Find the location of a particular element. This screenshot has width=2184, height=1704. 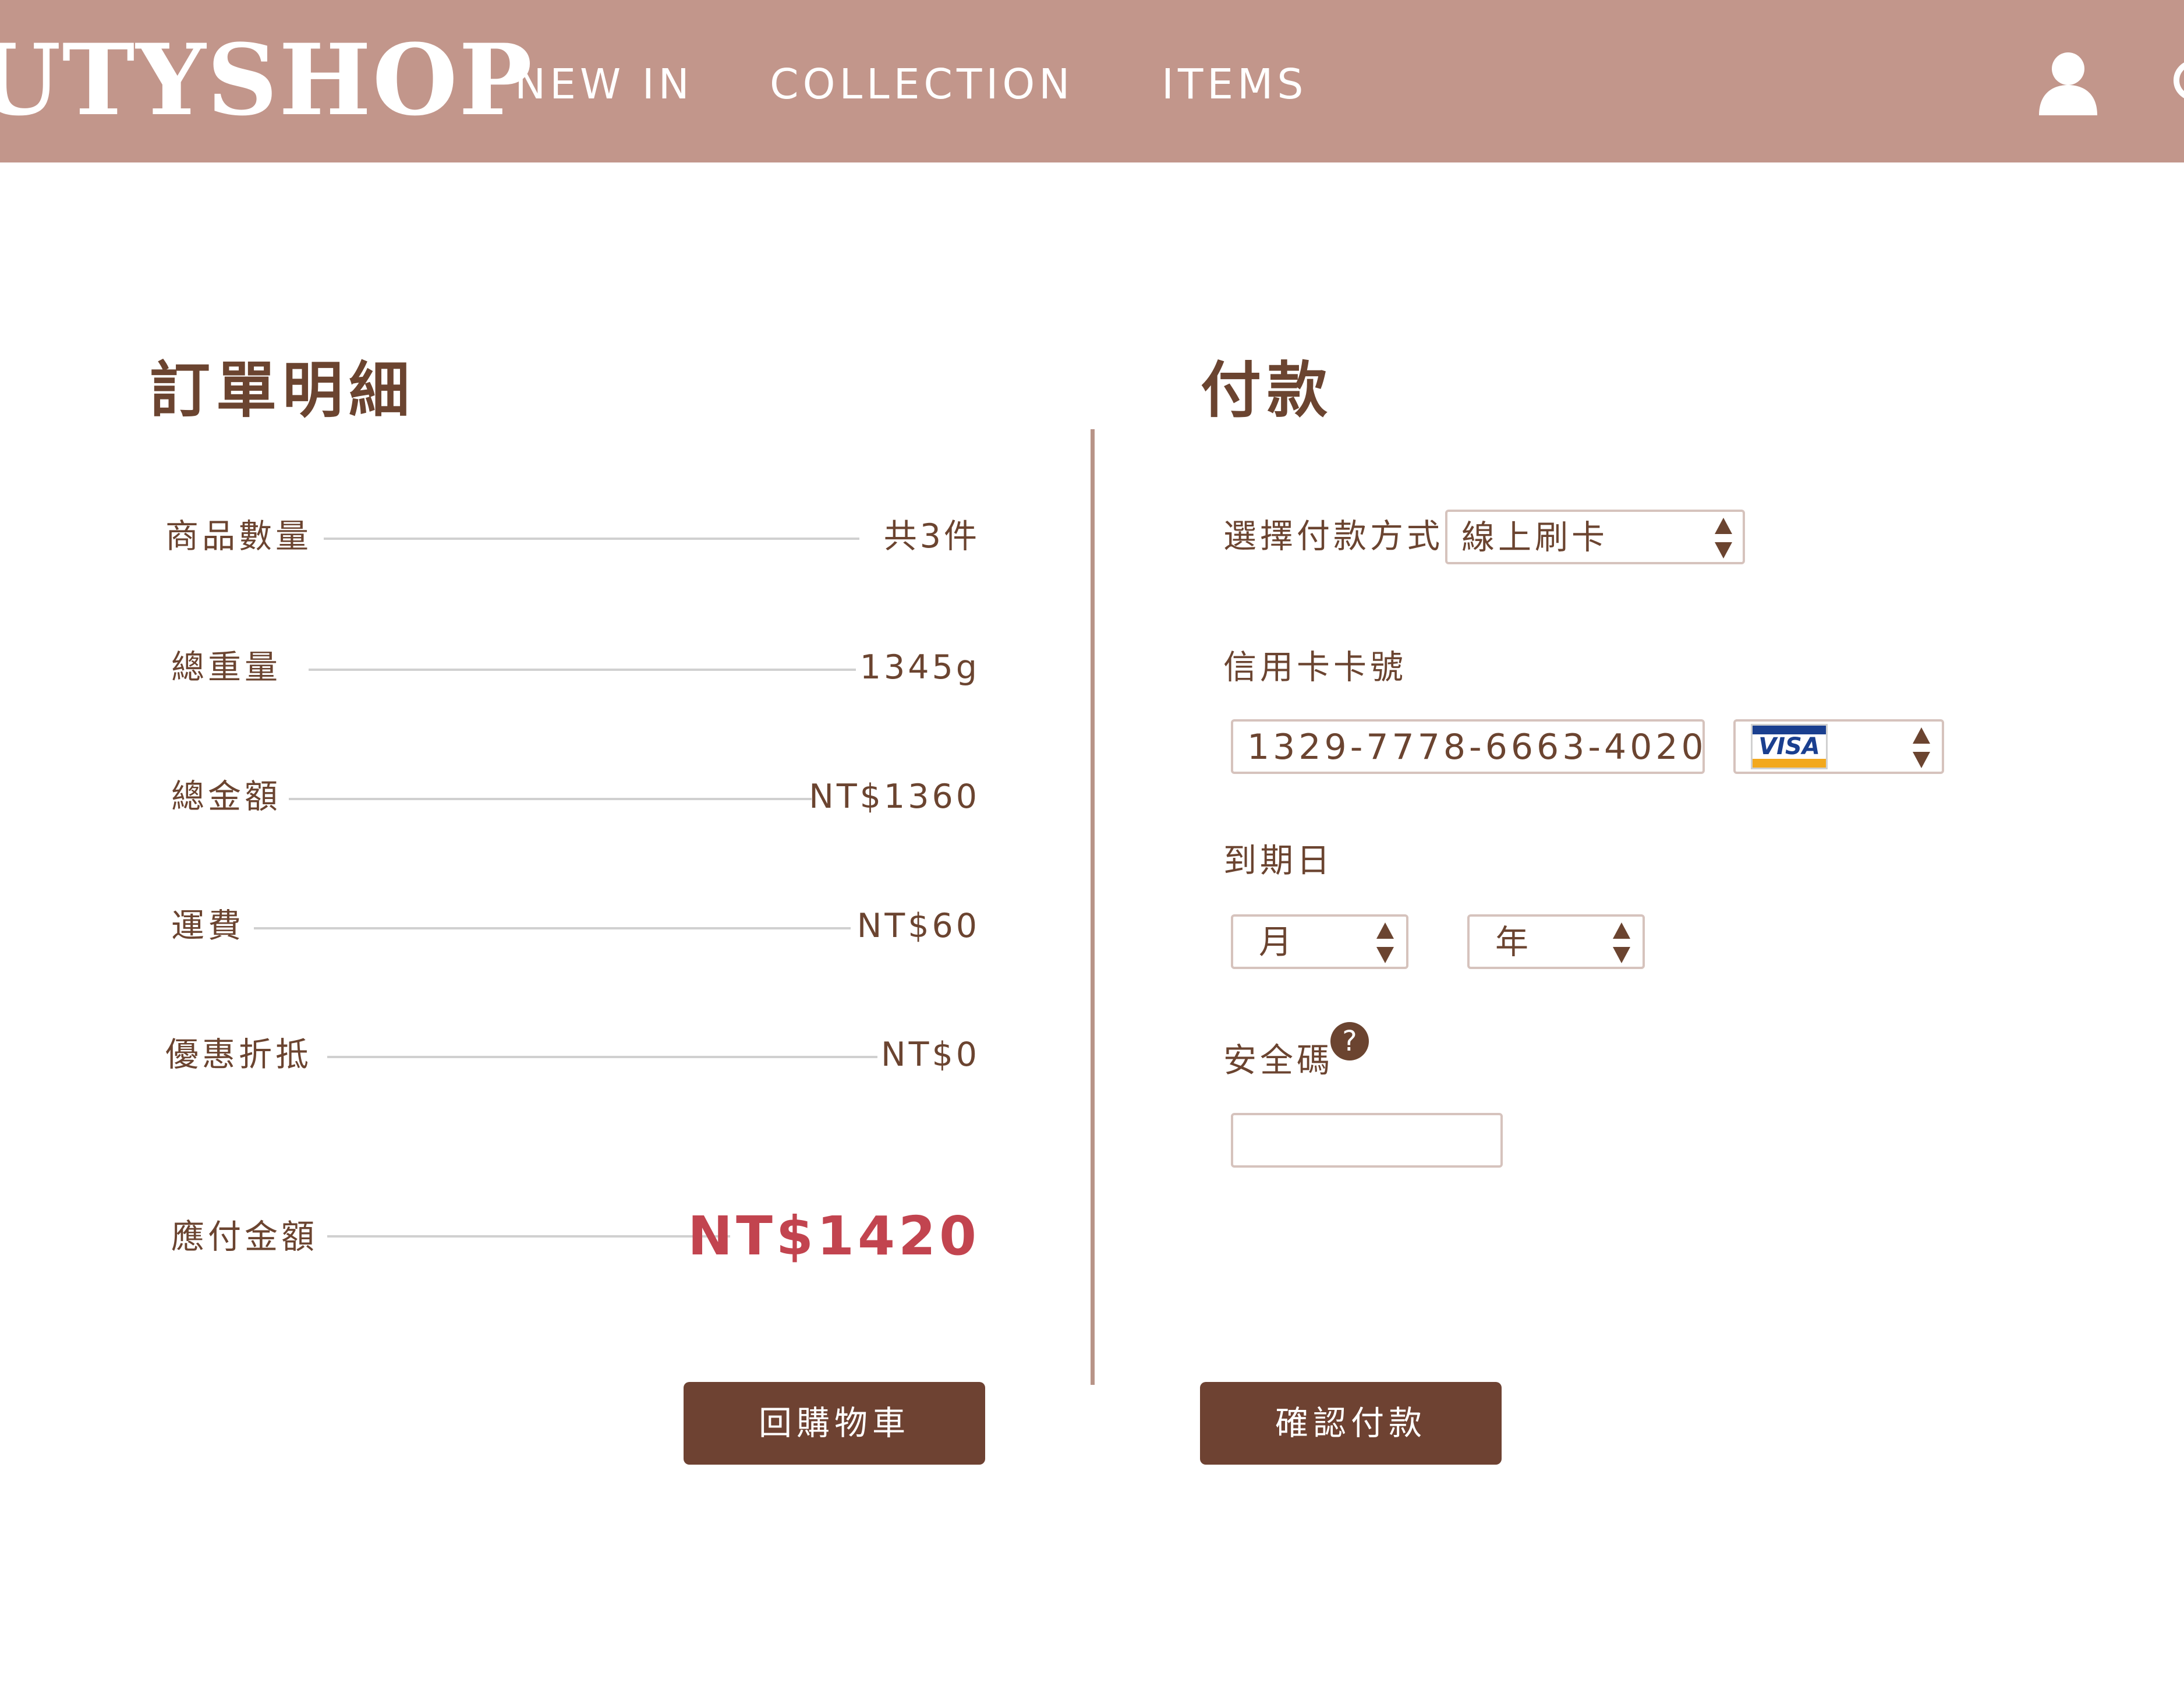

visa-logo-text: VISA is located at coordinates (1789, 746).